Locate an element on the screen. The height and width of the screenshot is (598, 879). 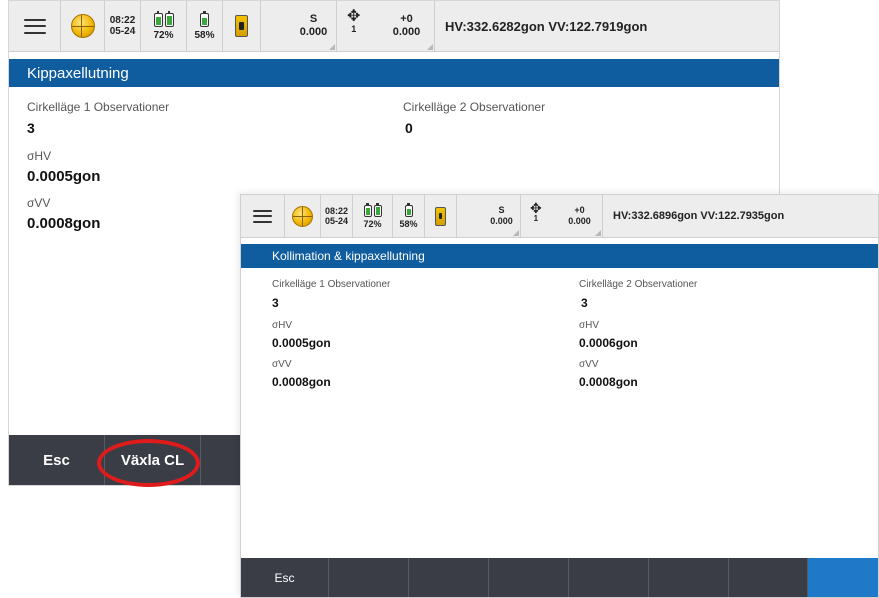
svv-label-cl1: σVV is located at coordinates (282, 364).